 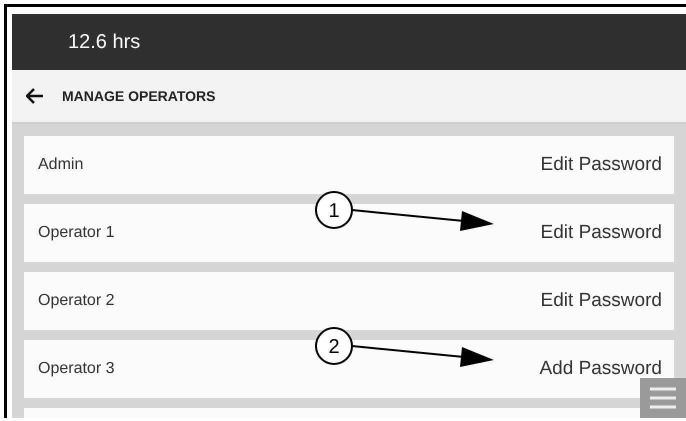 I want to click on operator-name: Admin, so click(x=61, y=165).